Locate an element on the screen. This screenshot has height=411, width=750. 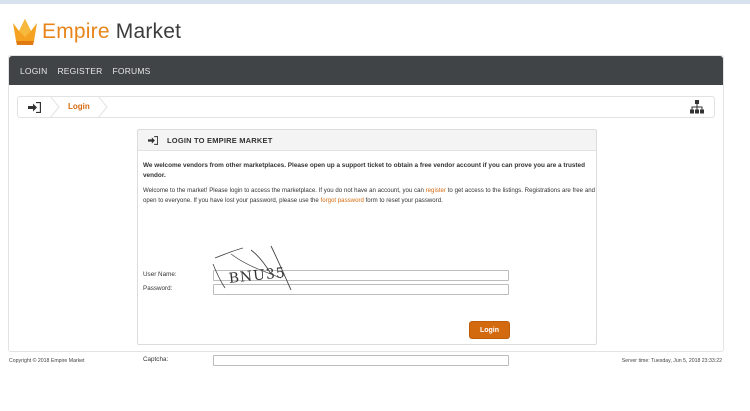
panel-title: LOGIN TO EMPIRE MARKET is located at coordinates (220, 140).